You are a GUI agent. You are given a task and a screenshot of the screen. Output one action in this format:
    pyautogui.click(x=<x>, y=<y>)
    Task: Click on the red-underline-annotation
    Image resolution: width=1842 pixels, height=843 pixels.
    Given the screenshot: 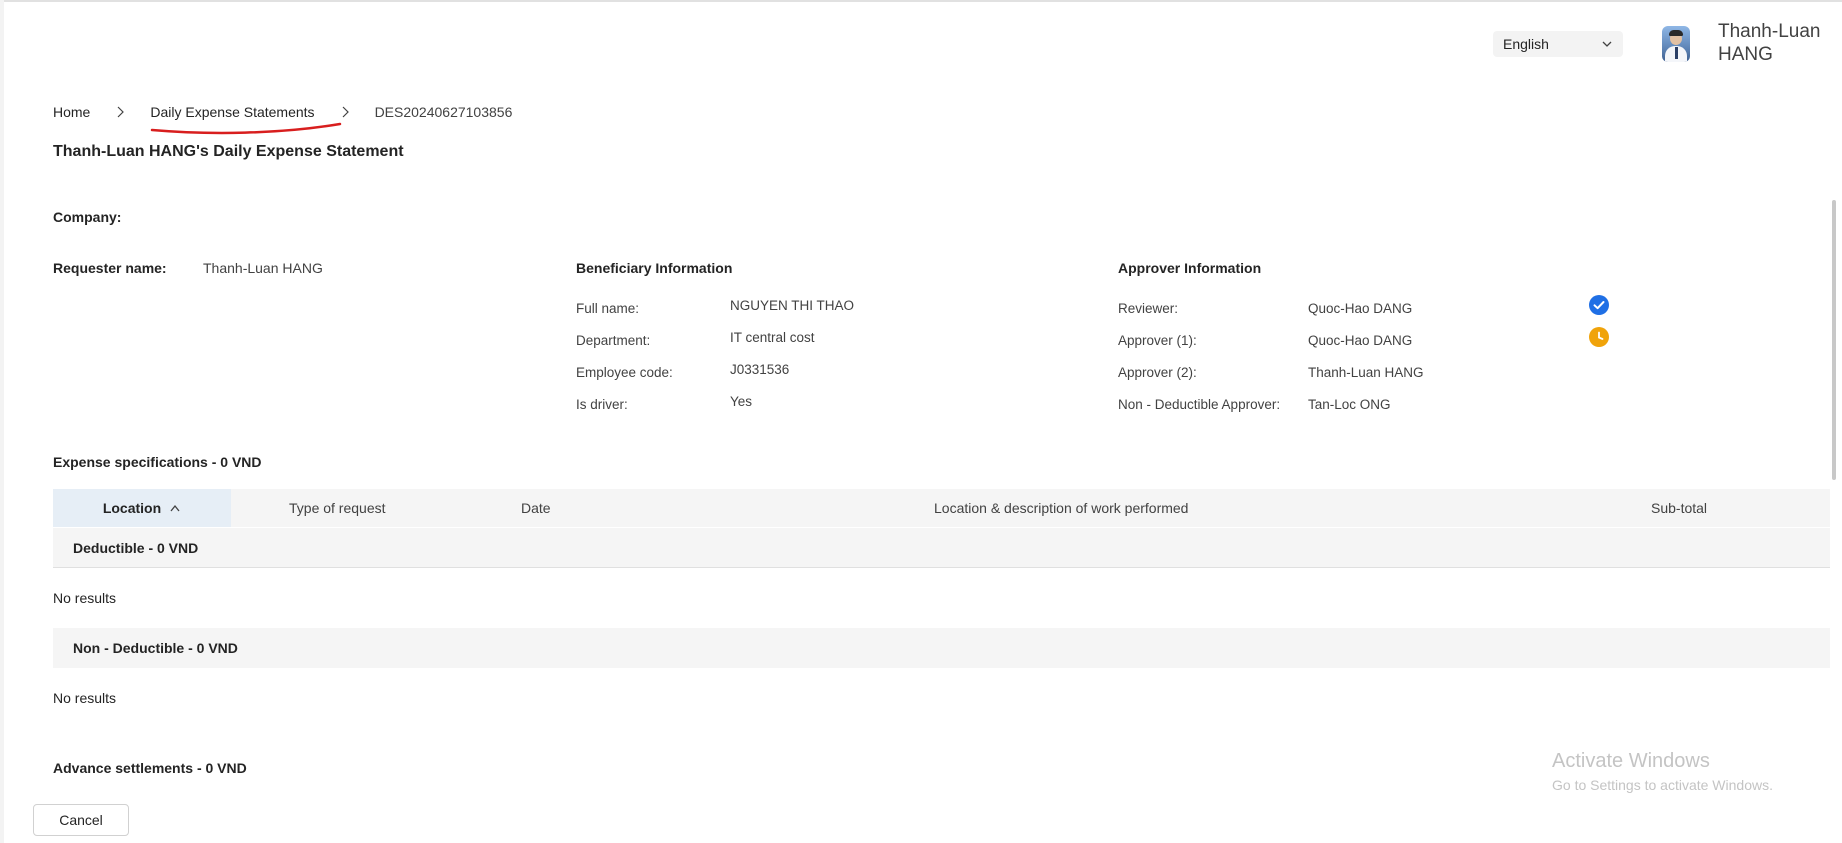 What is the action you would take?
    pyautogui.click(x=246, y=128)
    